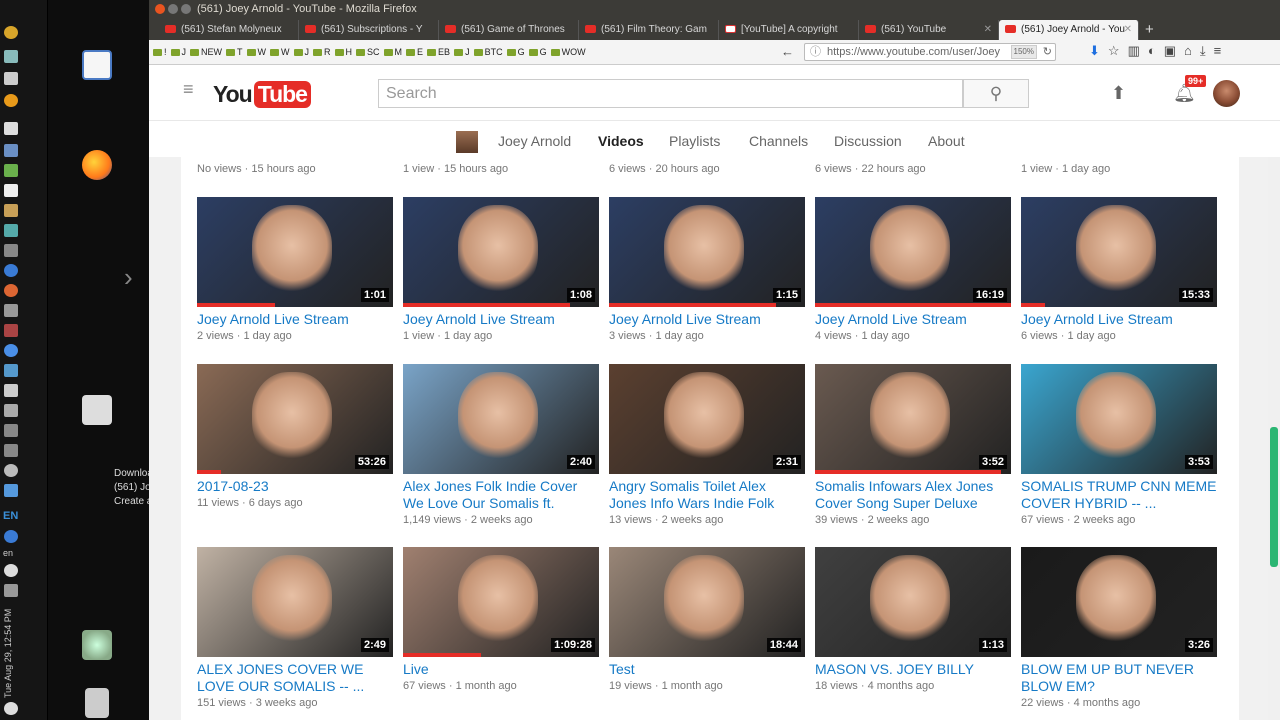 Image resolution: width=1280 pixels, height=720 pixels. What do you see at coordinates (1094, 51) in the screenshot?
I see `download-icon: ⬇` at bounding box center [1094, 51].